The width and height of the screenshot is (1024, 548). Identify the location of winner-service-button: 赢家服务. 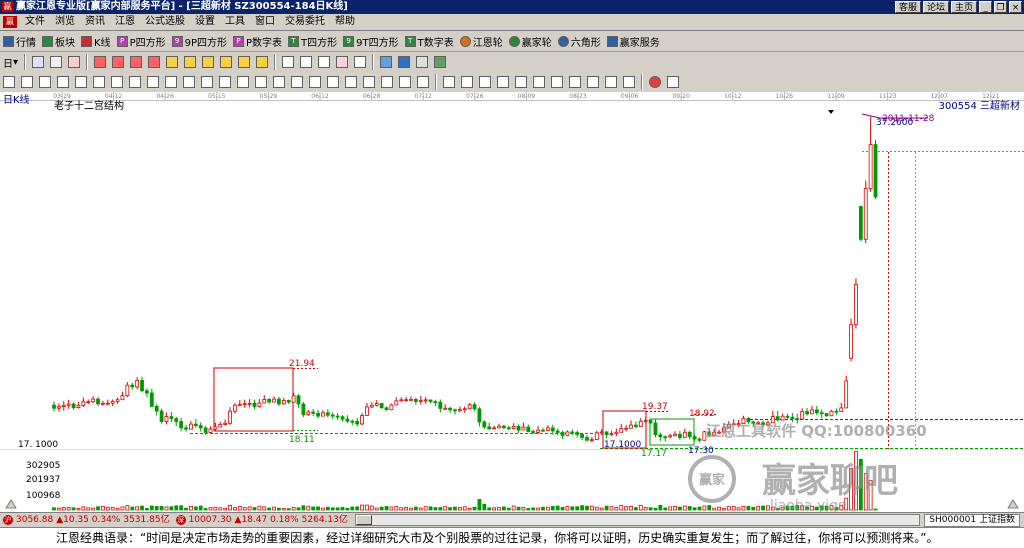
(633, 41).